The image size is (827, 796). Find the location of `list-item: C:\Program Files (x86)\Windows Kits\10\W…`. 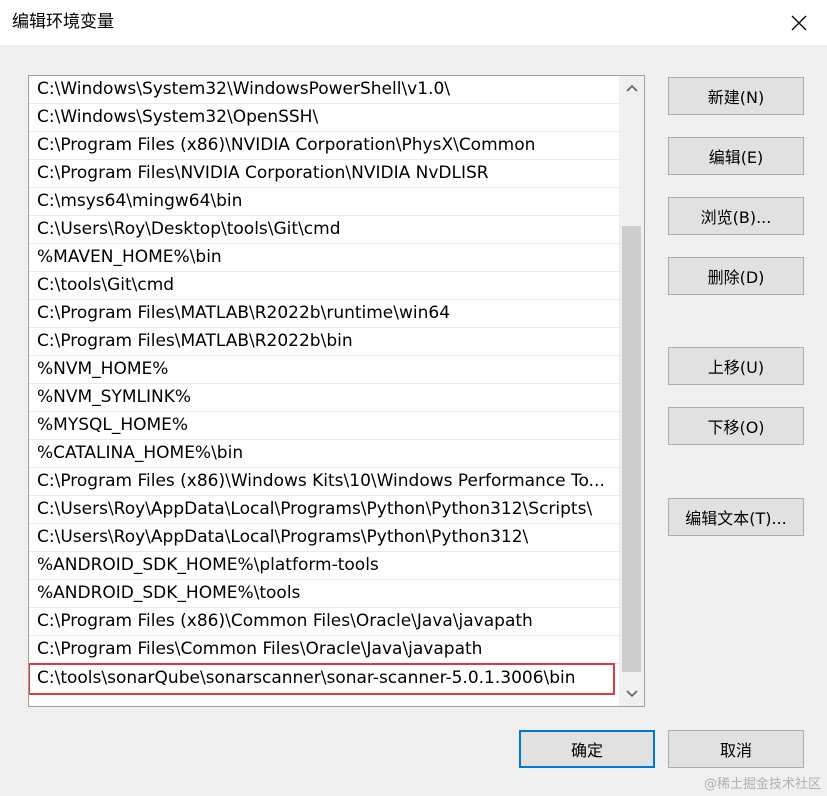

list-item: C:\Program Files (x86)\Windows Kits\10\W… is located at coordinates (324, 482).